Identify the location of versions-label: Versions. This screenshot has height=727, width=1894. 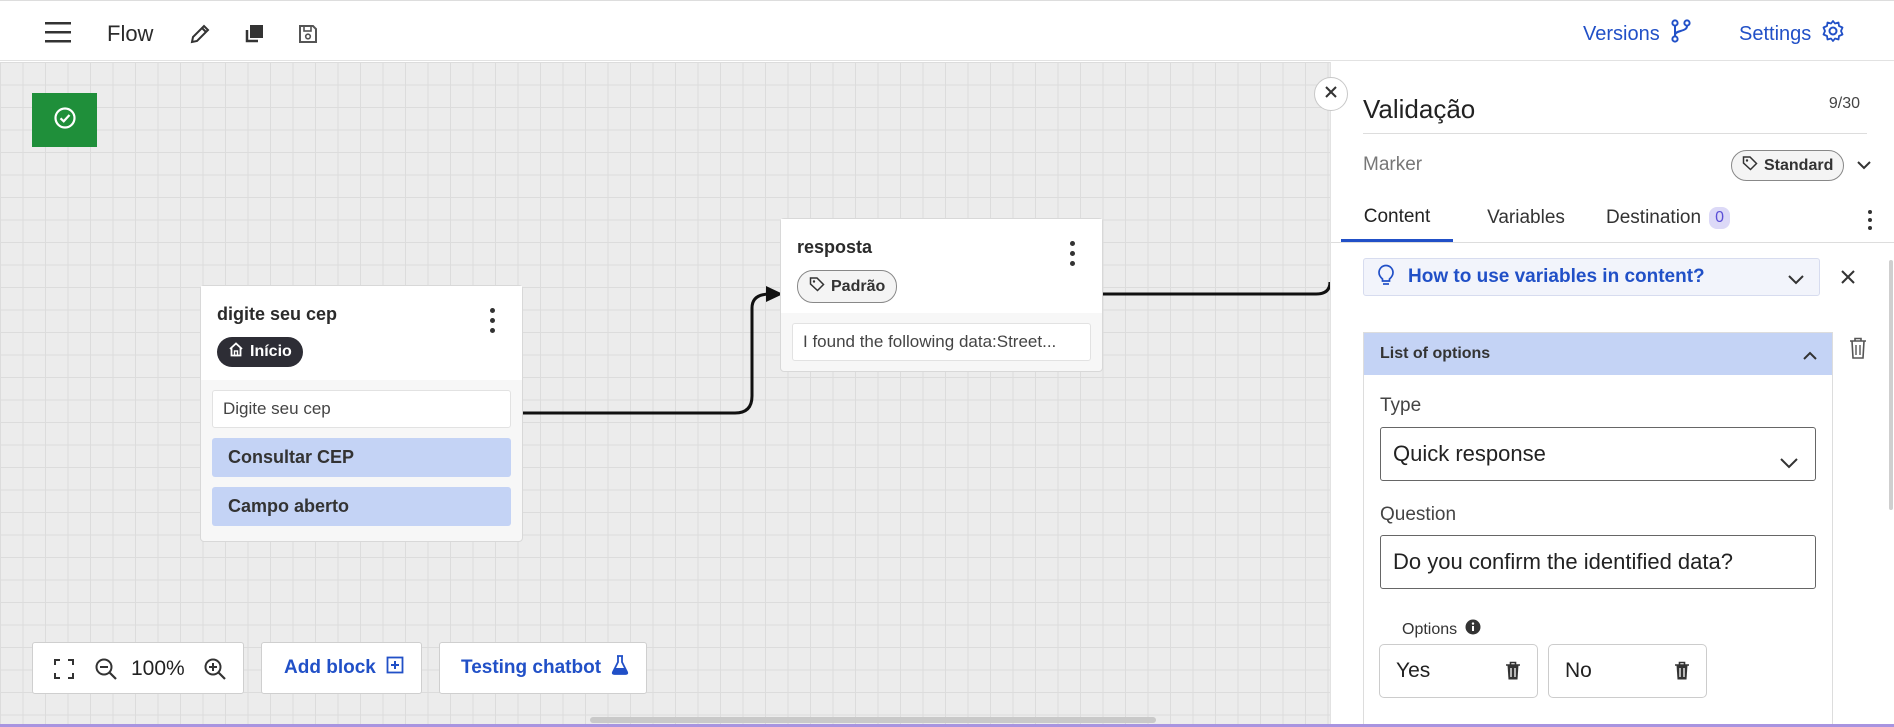
(1621, 33).